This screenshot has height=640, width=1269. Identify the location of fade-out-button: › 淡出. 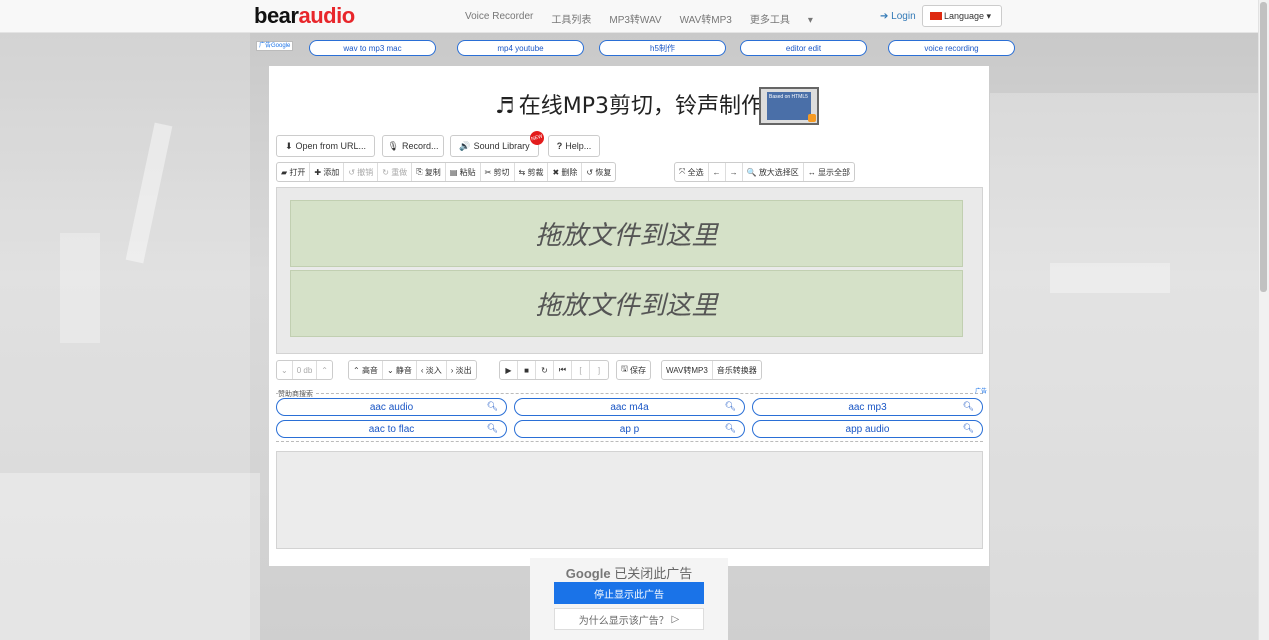
(461, 370).